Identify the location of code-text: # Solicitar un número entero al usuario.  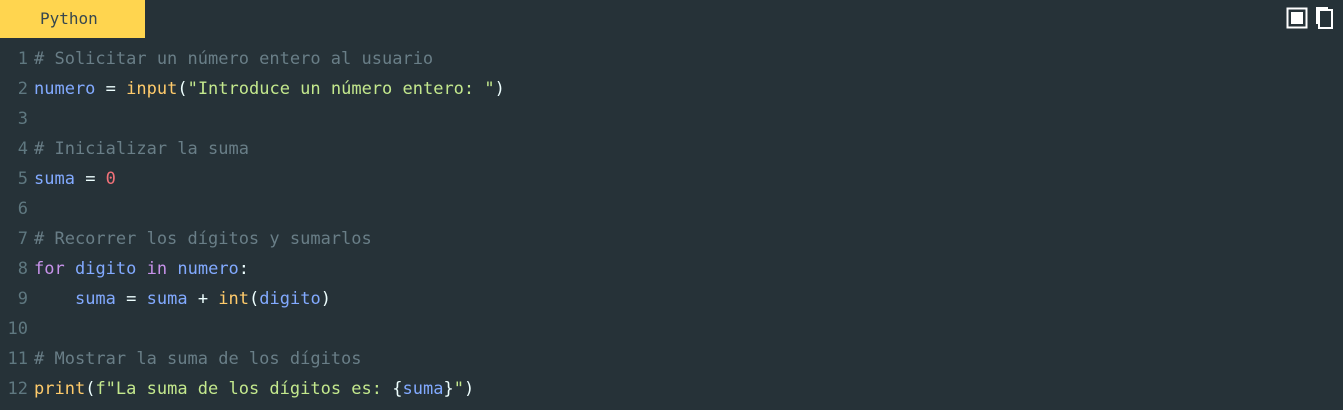
(233, 59).